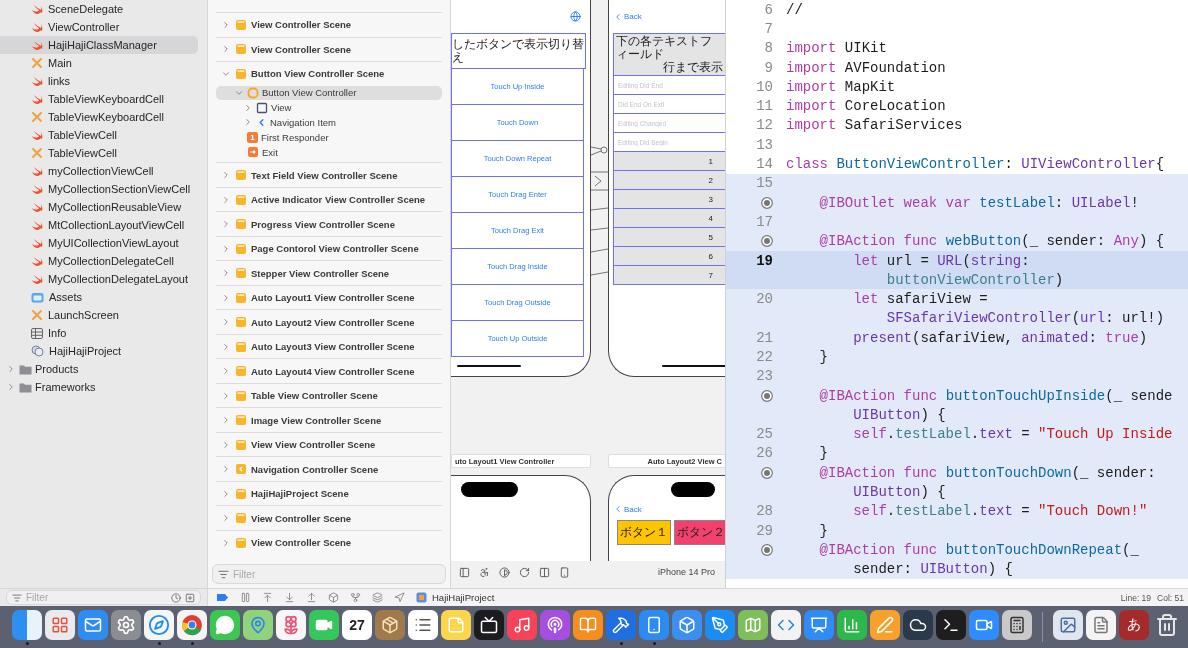  Describe the element at coordinates (329, 152) in the screenshot. I see `outline-item: Exit` at that location.